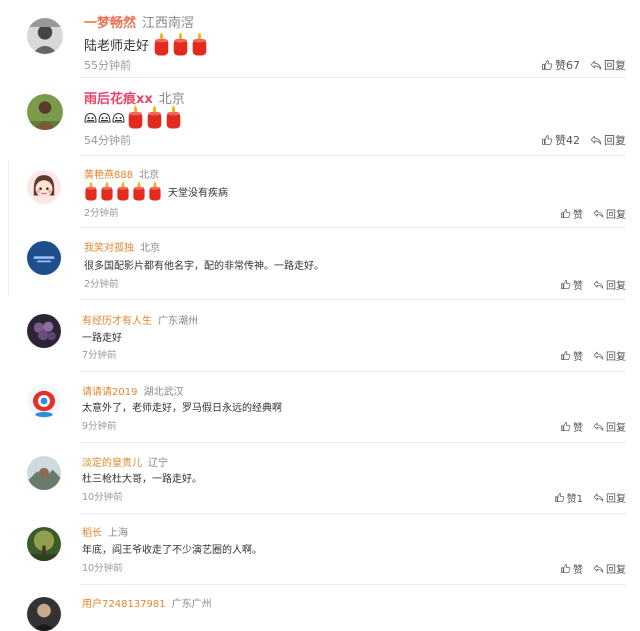 Image resolution: width=640 pixels, height=631 pixels. I want to click on comment-content: 杜三枪杜大哥，一路走好。, so click(142, 477).